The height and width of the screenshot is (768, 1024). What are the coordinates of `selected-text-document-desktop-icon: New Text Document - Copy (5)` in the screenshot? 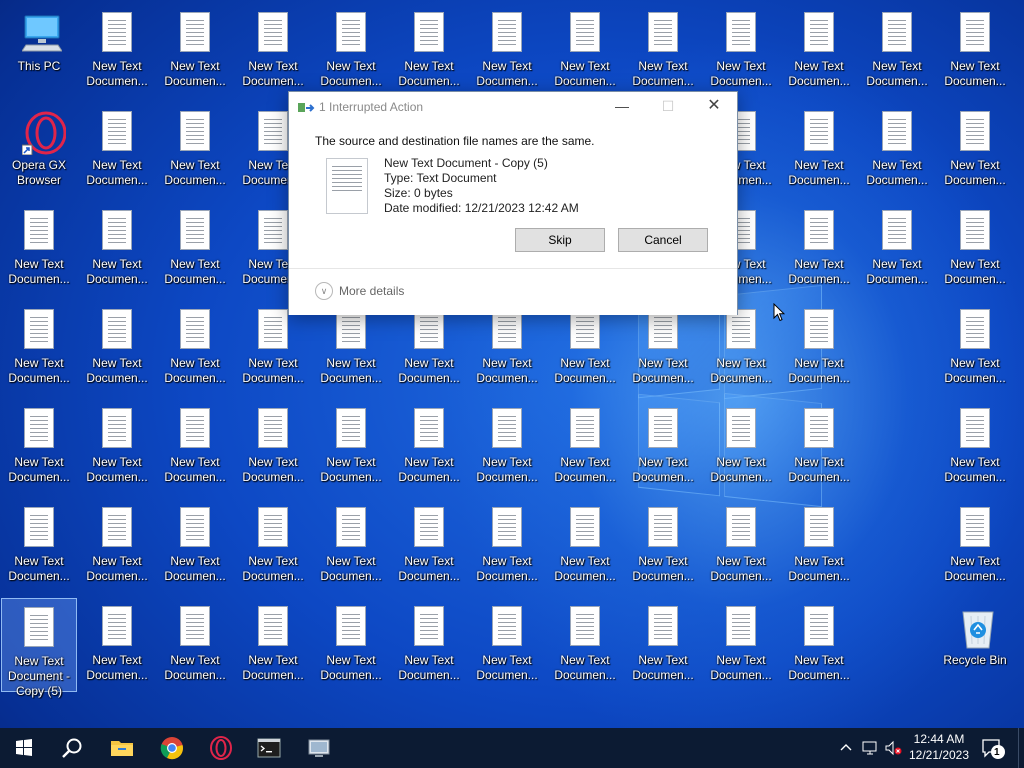 It's located at (39, 648).